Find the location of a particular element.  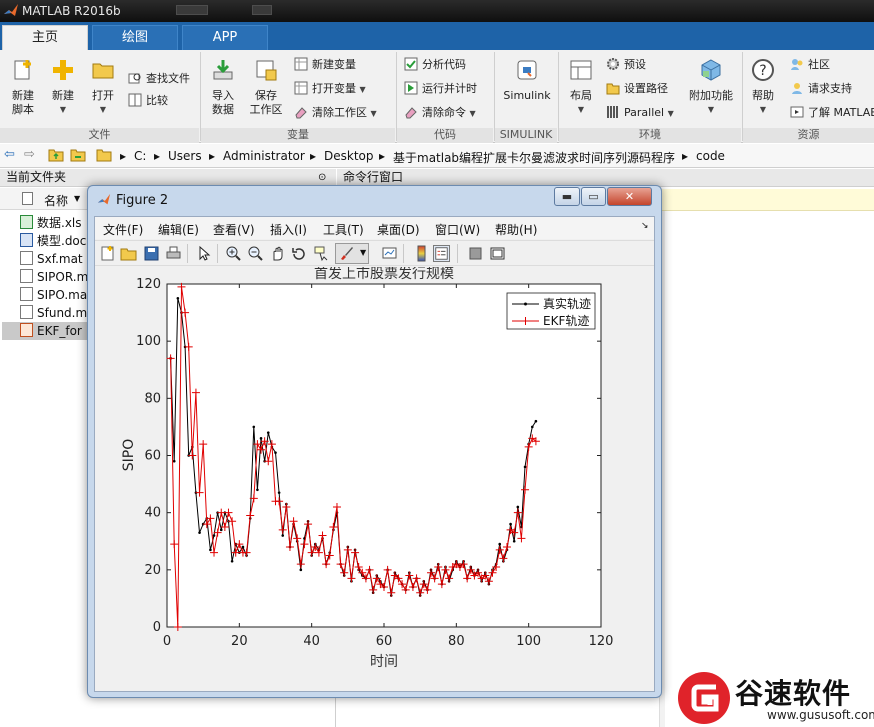

tab-home: 主页 is located at coordinates (45, 37).